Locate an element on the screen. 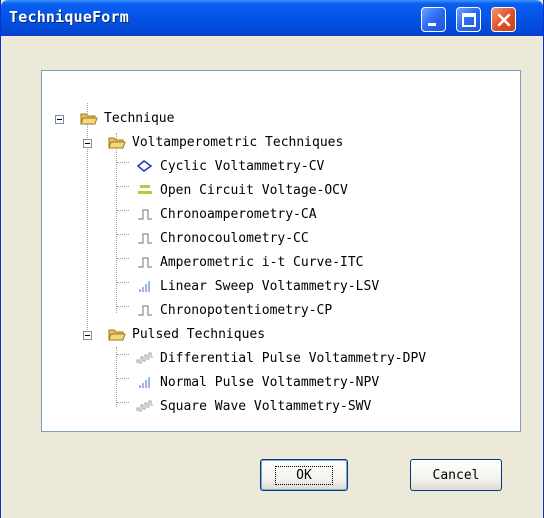  tree-node-label: Technique is located at coordinates (139, 118).